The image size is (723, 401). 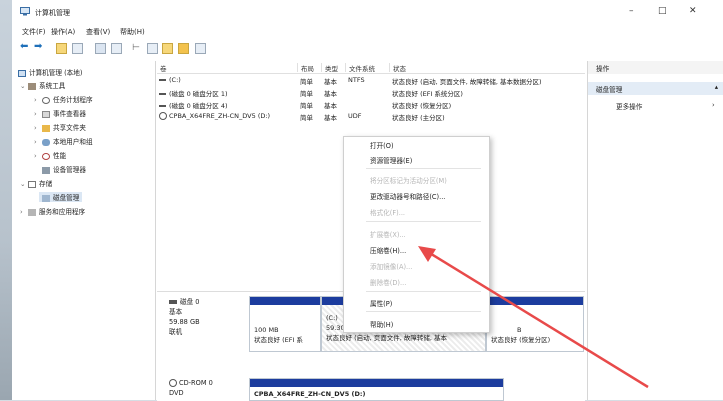 What do you see at coordinates (77, 48) in the screenshot?
I see `show-hide-tree-icon` at bounding box center [77, 48].